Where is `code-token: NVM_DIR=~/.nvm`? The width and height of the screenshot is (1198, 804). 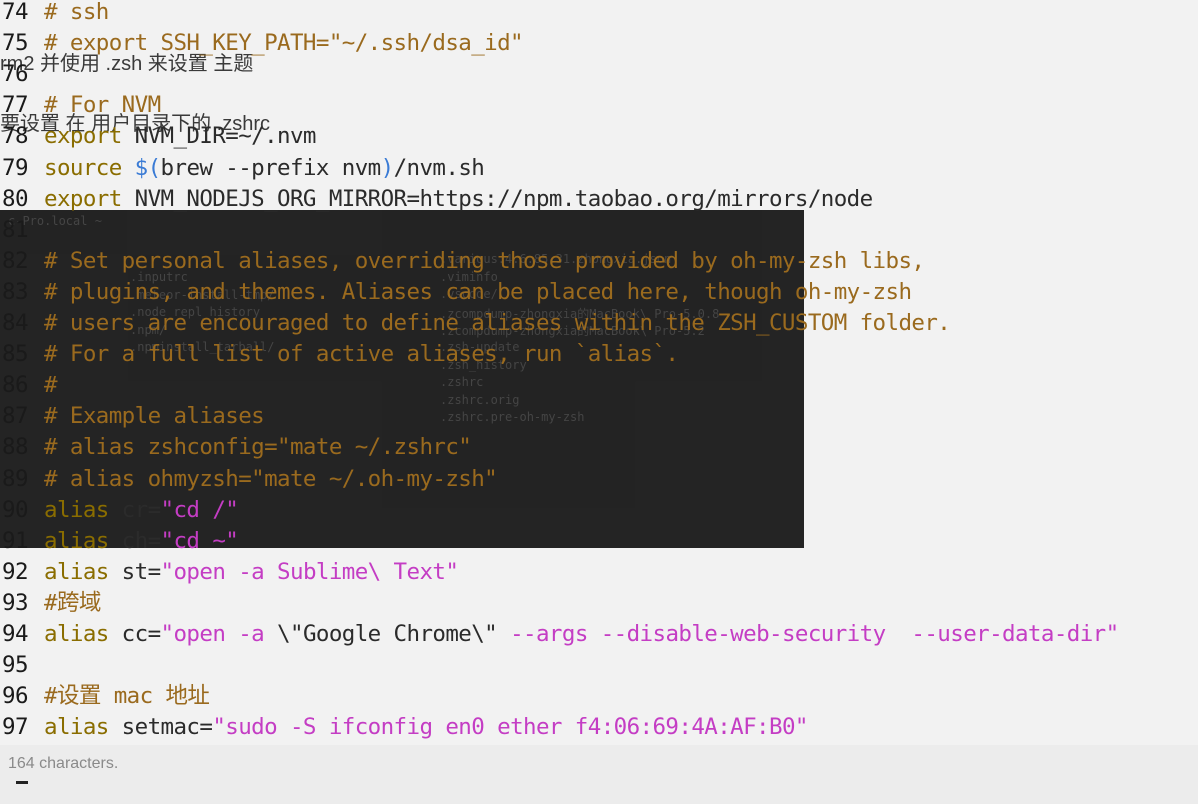
code-token: NVM_DIR=~/.nvm is located at coordinates (219, 136).